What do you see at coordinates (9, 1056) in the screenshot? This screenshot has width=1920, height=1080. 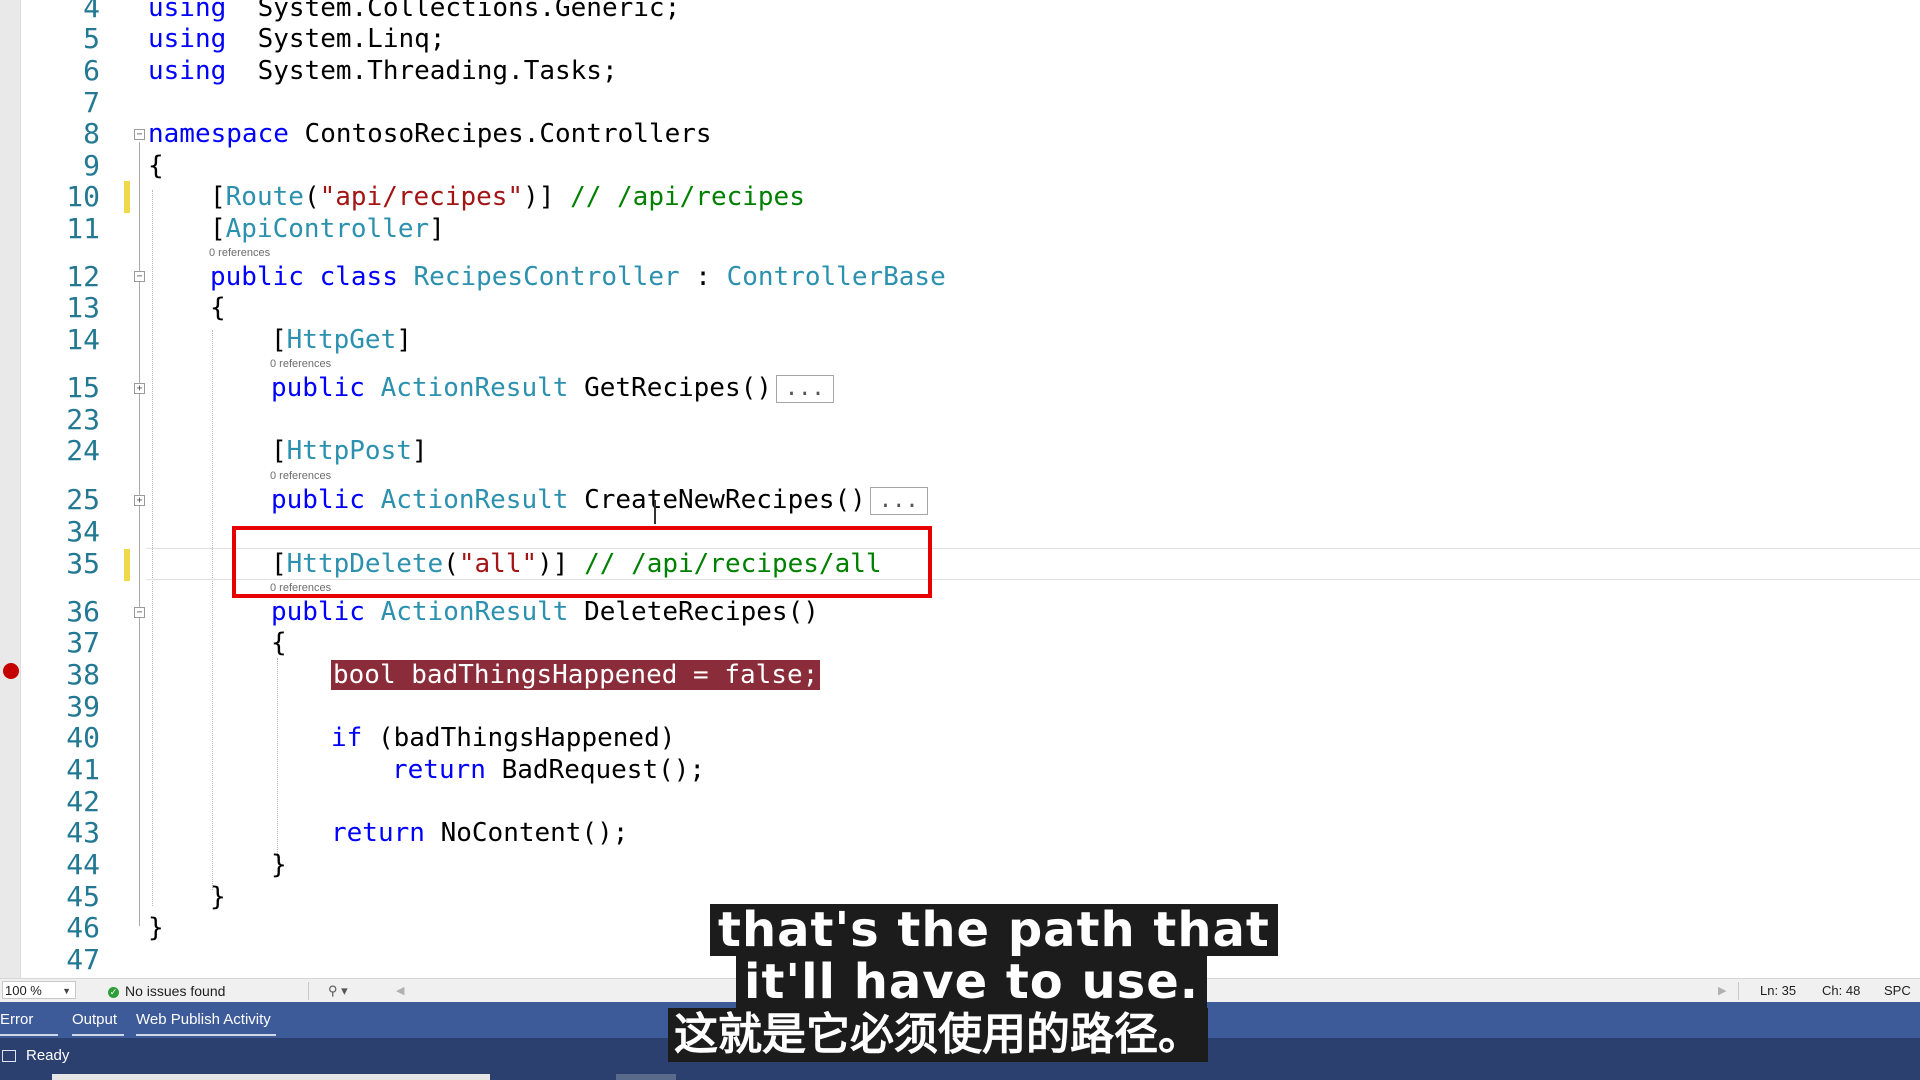 I see `ready-icon` at bounding box center [9, 1056].